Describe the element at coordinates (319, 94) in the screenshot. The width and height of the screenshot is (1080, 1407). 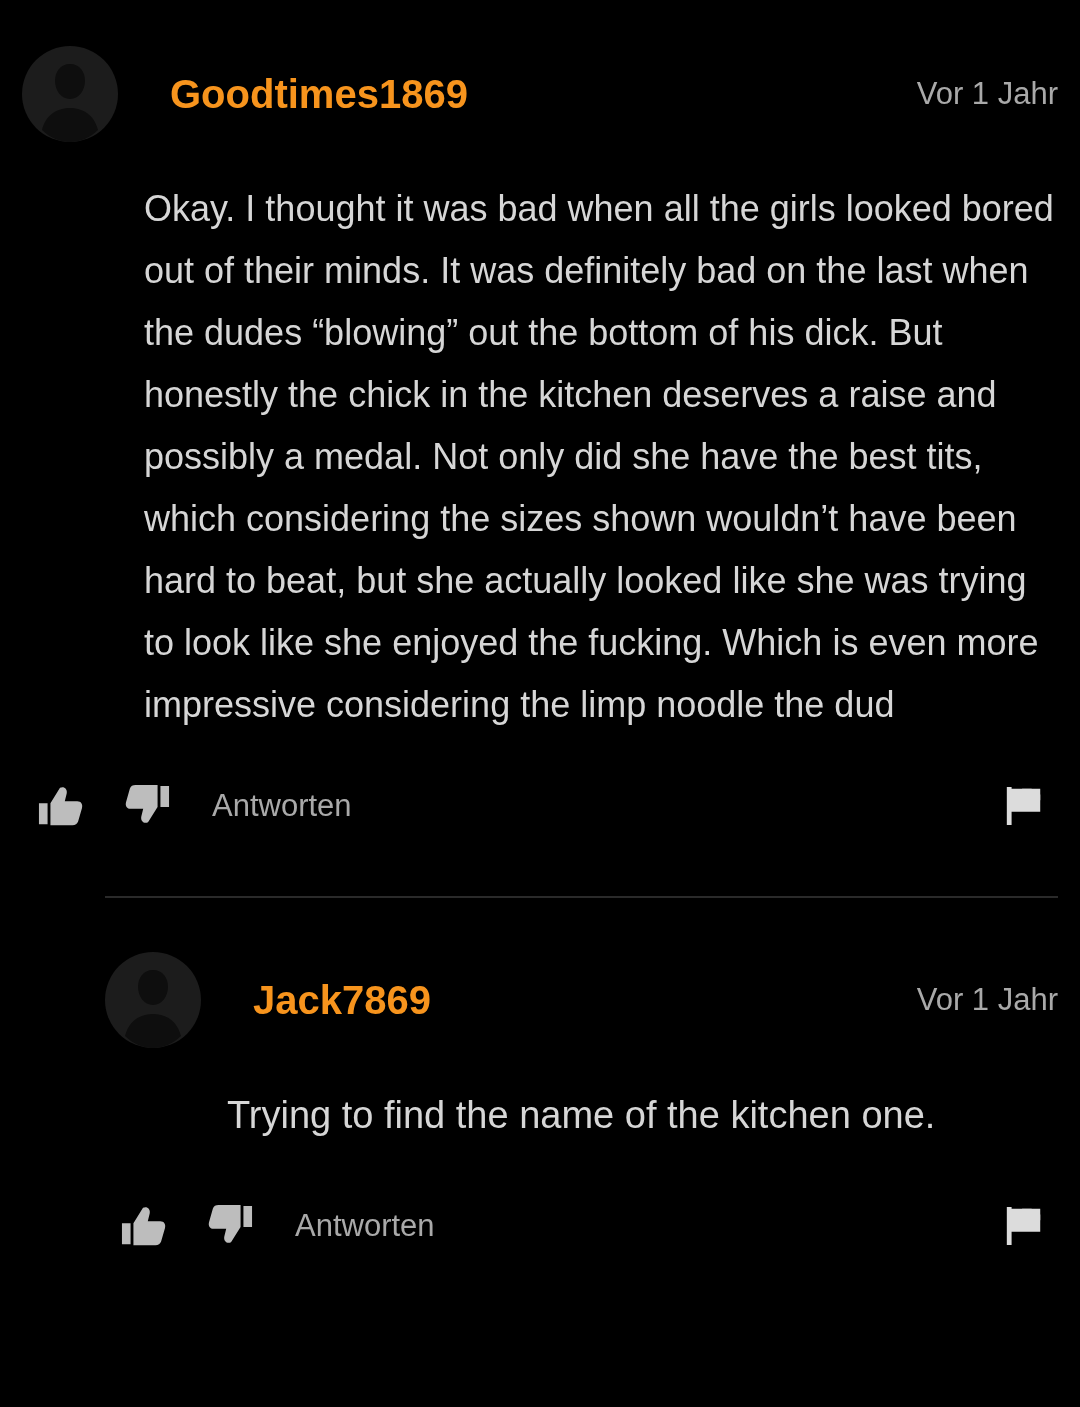
I see `username-link: Goodtimes1869` at that location.